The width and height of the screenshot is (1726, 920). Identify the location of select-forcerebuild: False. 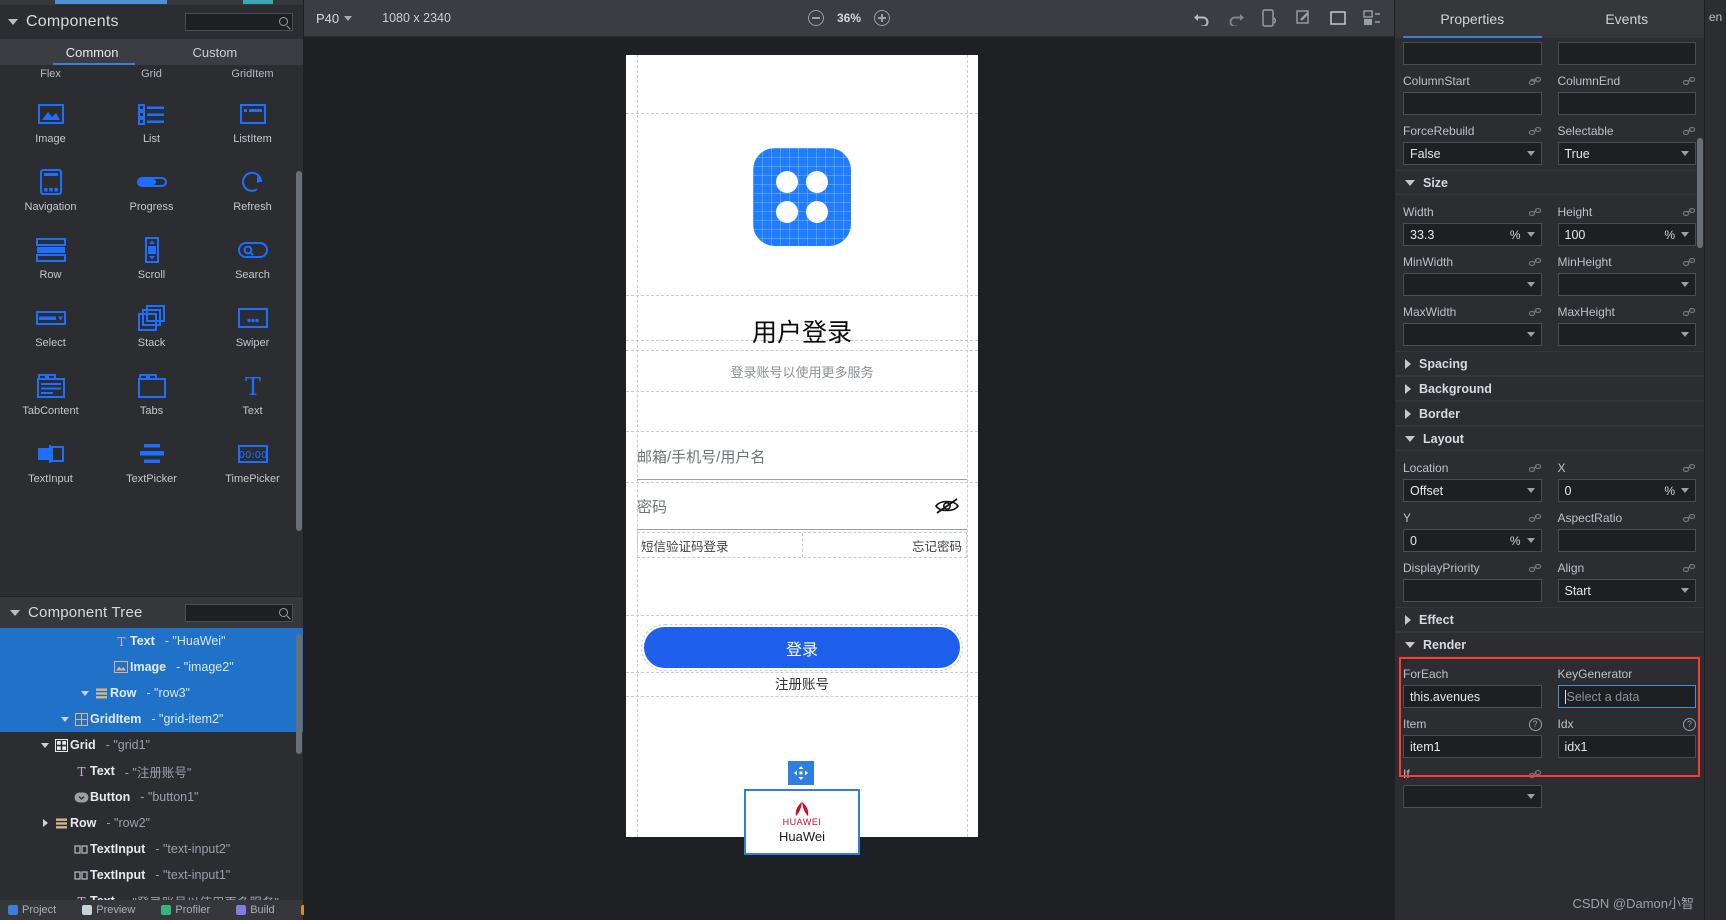
(1472, 153).